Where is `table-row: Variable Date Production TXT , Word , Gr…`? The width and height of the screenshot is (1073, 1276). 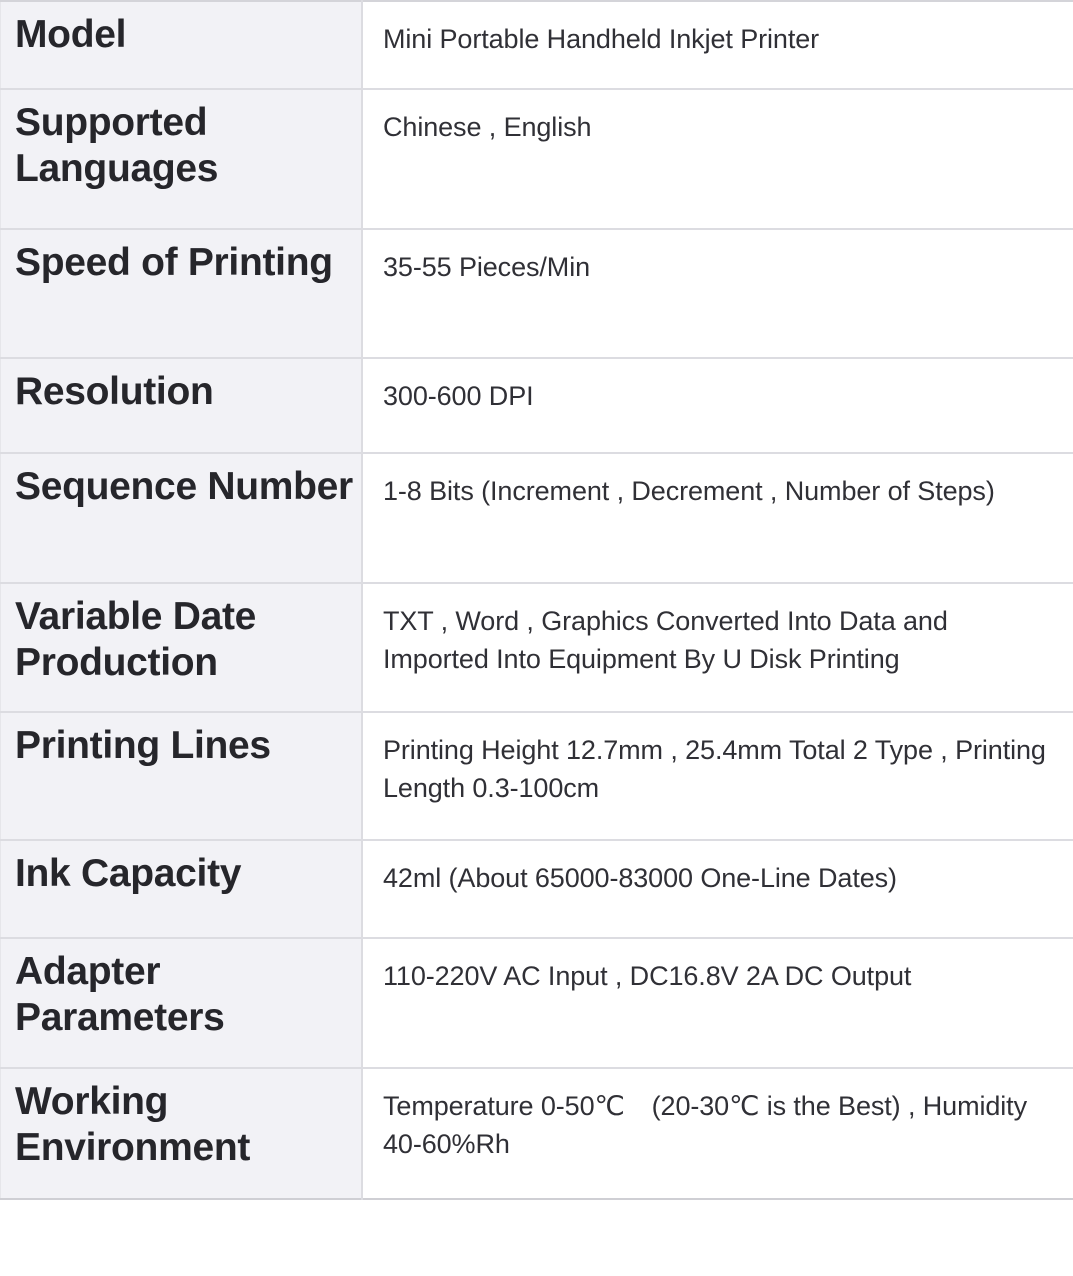
table-row: Variable Date Production TXT , Word , Gr… is located at coordinates (536, 647).